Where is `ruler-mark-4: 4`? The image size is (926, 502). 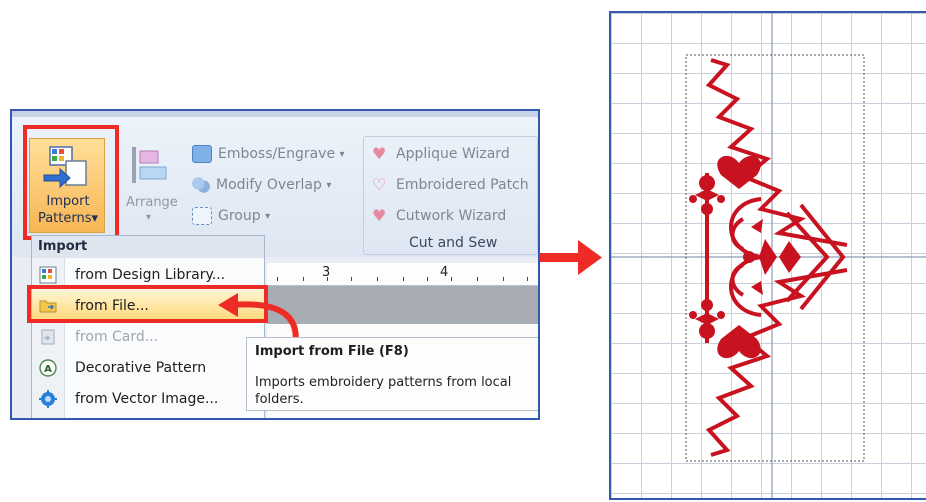
ruler-mark-4: 4 is located at coordinates (444, 272).